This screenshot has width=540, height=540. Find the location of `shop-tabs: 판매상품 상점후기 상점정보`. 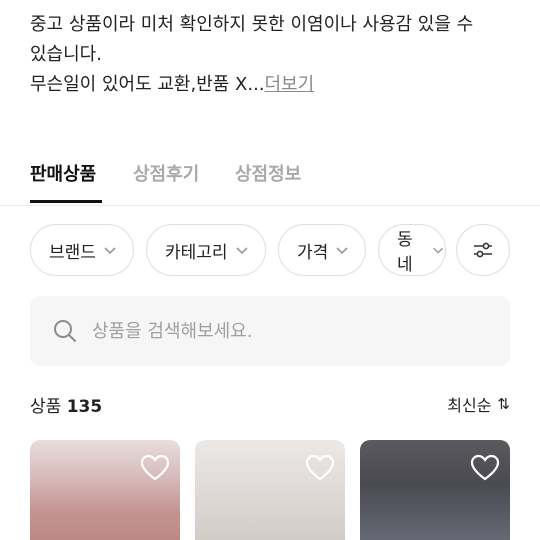

shop-tabs: 판매상품 상점후기 상점정보 is located at coordinates (270, 178).